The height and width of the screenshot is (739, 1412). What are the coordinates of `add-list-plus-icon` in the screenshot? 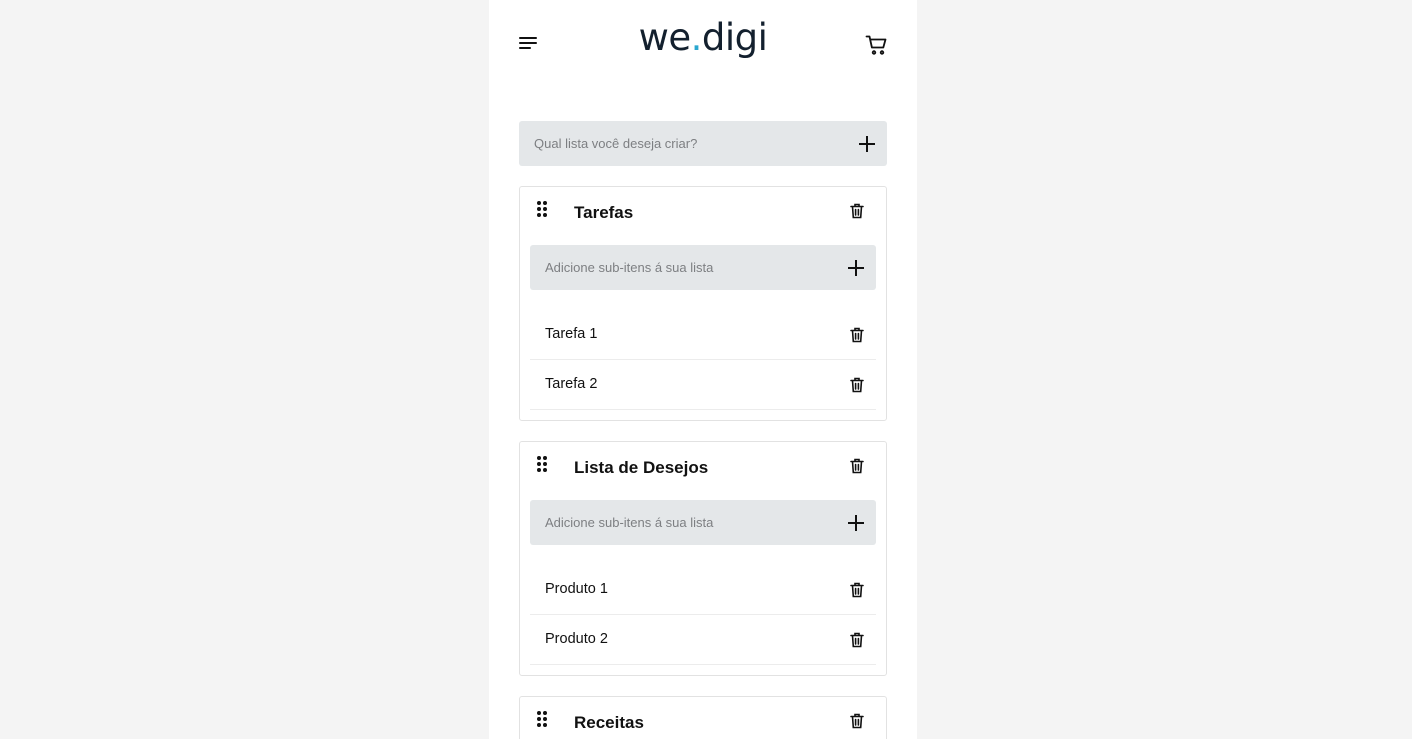 It's located at (867, 143).